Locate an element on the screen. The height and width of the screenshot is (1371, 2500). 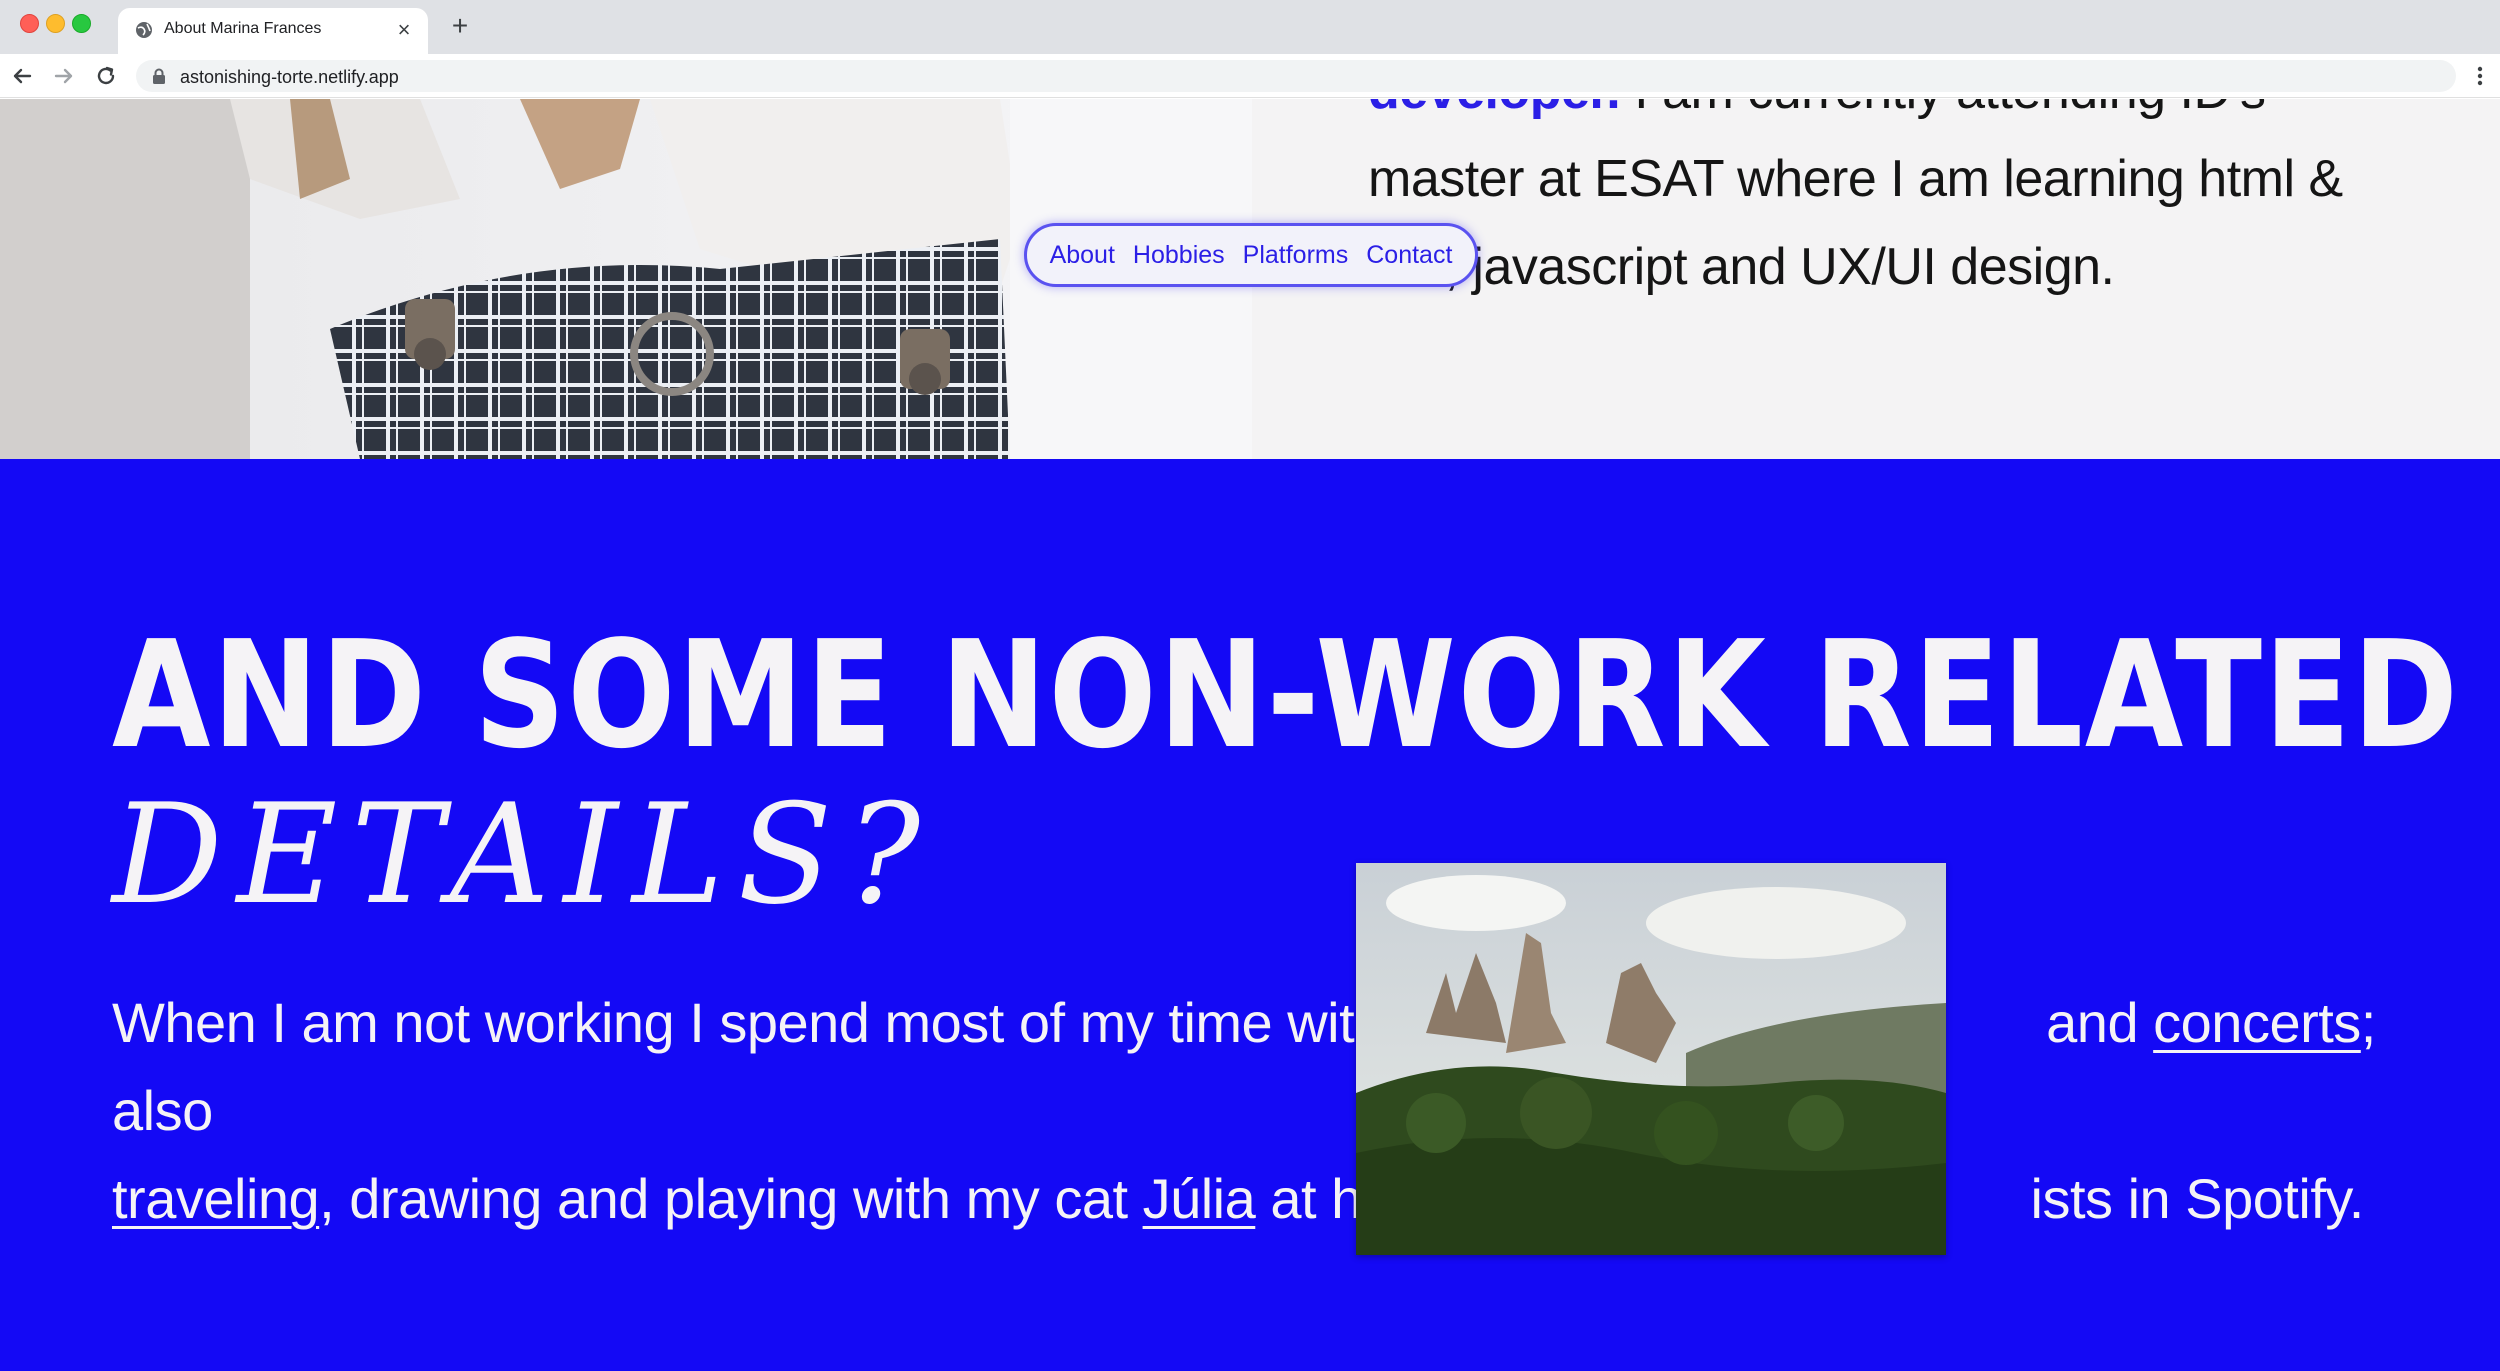
reload-button is located at coordinates (106, 76).